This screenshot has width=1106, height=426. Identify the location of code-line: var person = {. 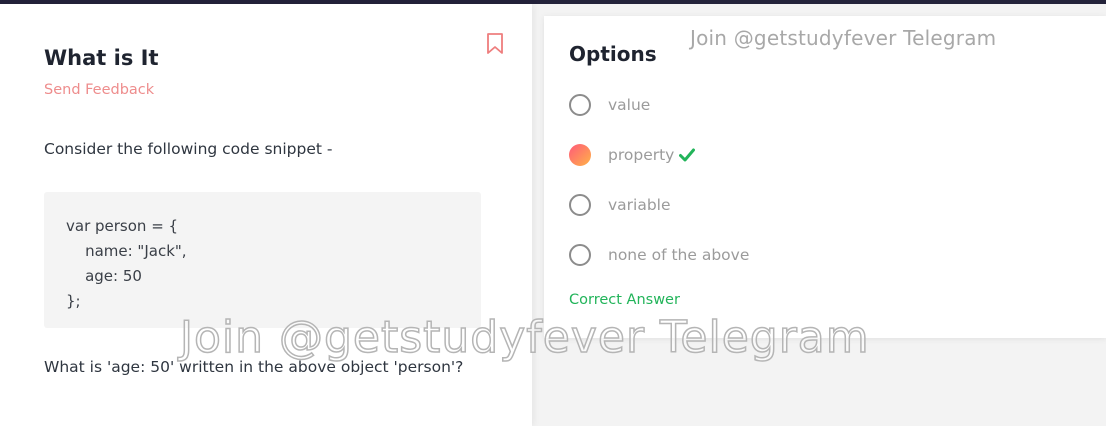
(122, 226).